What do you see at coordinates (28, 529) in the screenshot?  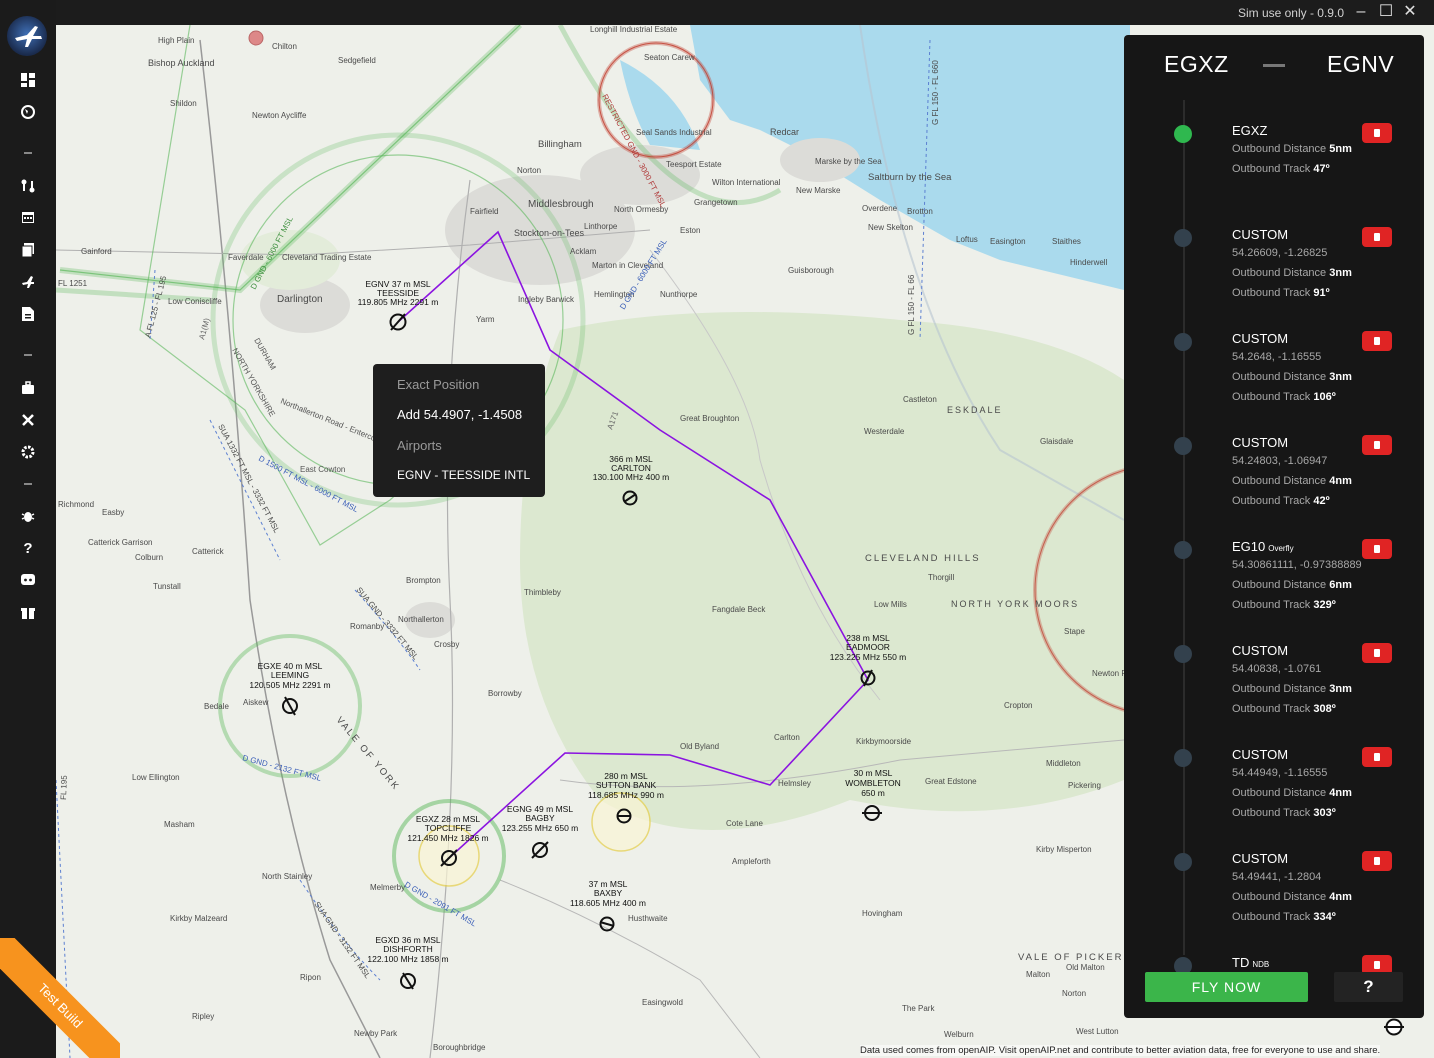 I see `sidebar: ?` at bounding box center [28, 529].